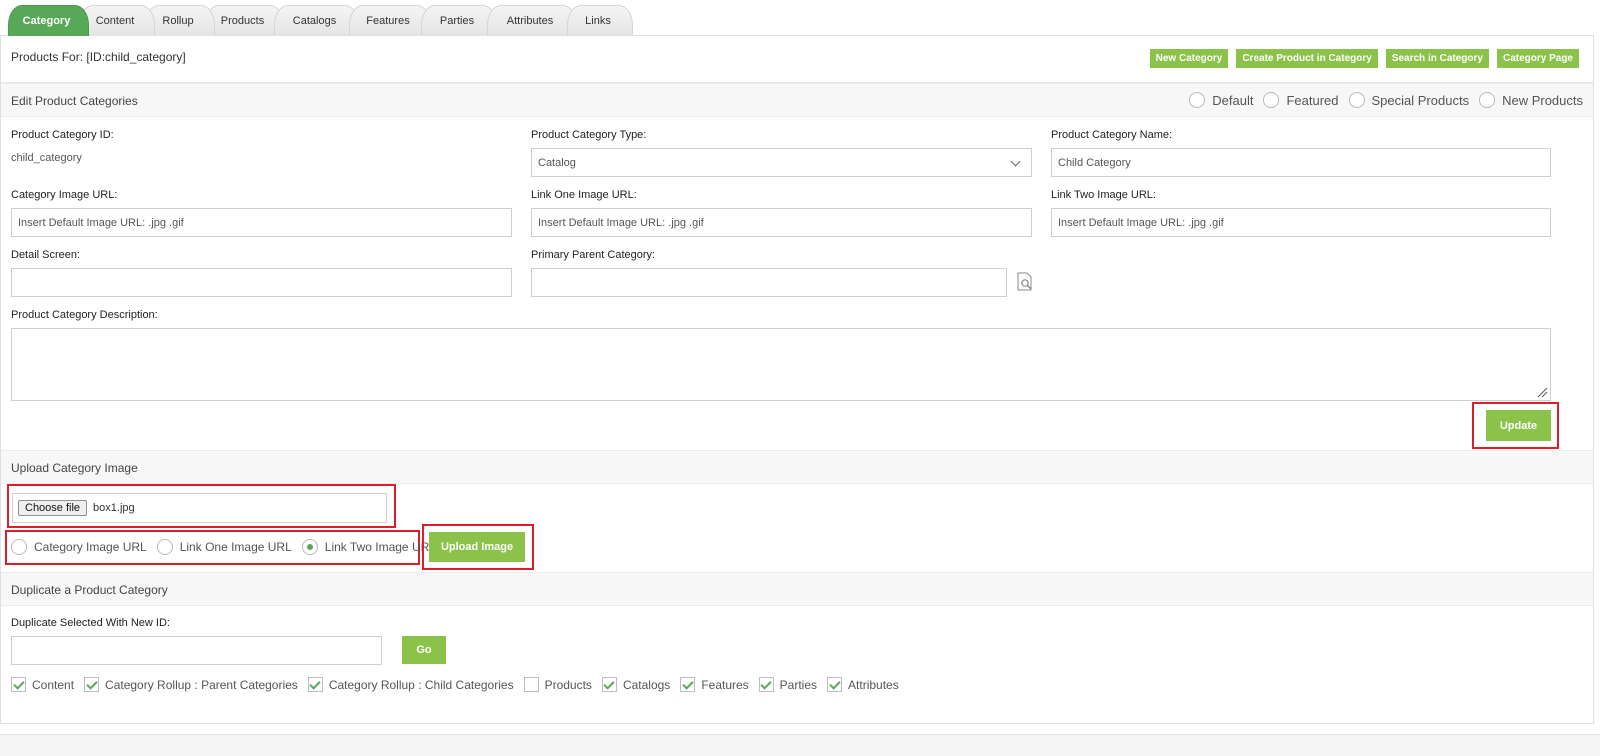 The image size is (1600, 756). I want to click on checkbox-label: Catalogs, so click(646, 684).